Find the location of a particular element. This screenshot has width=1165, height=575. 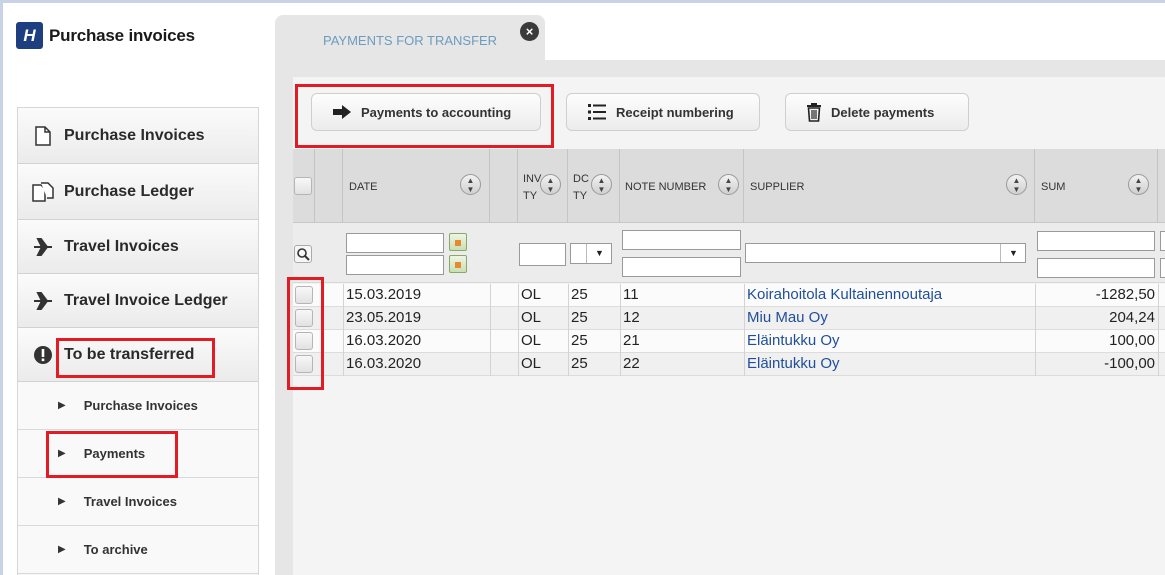

sum-to-input is located at coordinates (1096, 268).